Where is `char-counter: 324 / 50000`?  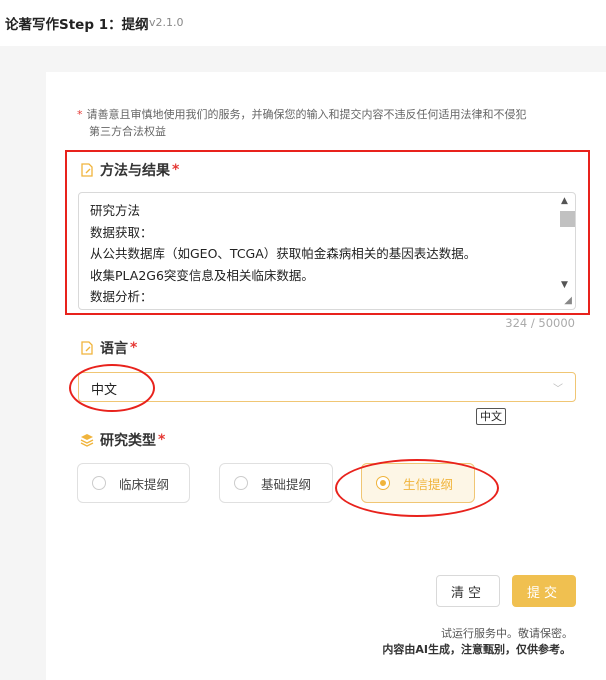 char-counter: 324 / 50000 is located at coordinates (540, 323).